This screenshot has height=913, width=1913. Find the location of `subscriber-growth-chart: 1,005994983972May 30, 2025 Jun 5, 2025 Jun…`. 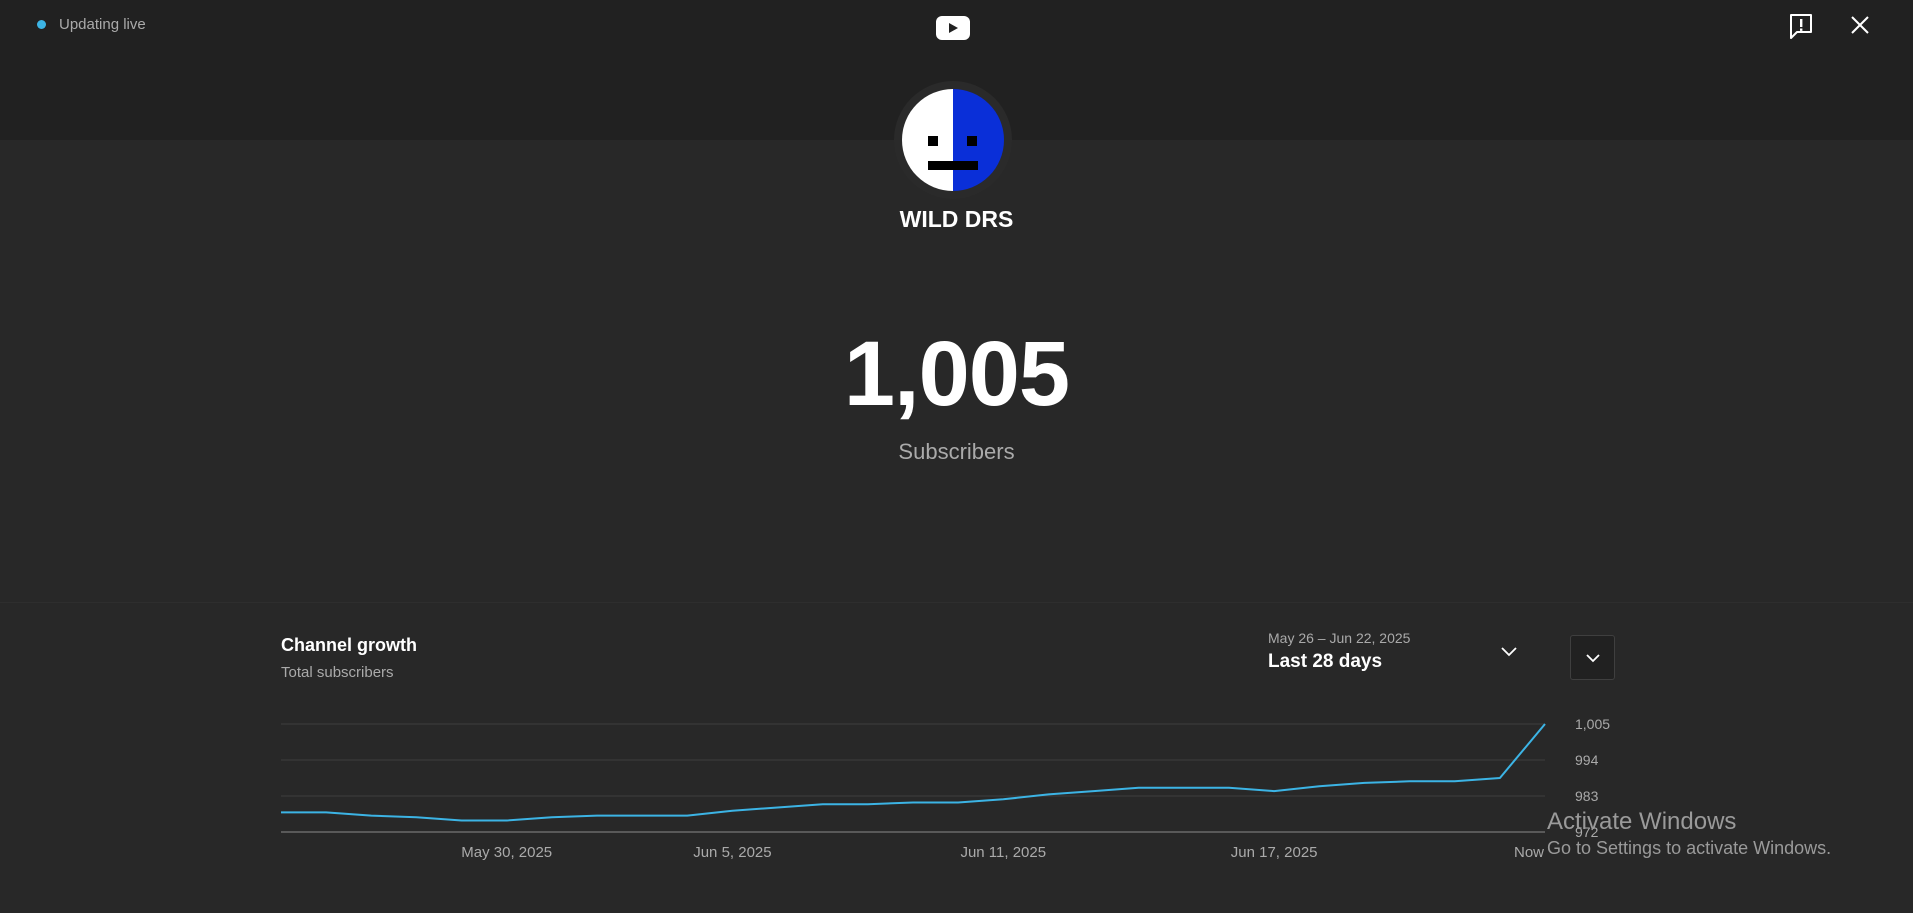

subscriber-growth-chart: 1,005994983972May 30, 2025 Jun 5, 2025 Jun… is located at coordinates (945, 788).